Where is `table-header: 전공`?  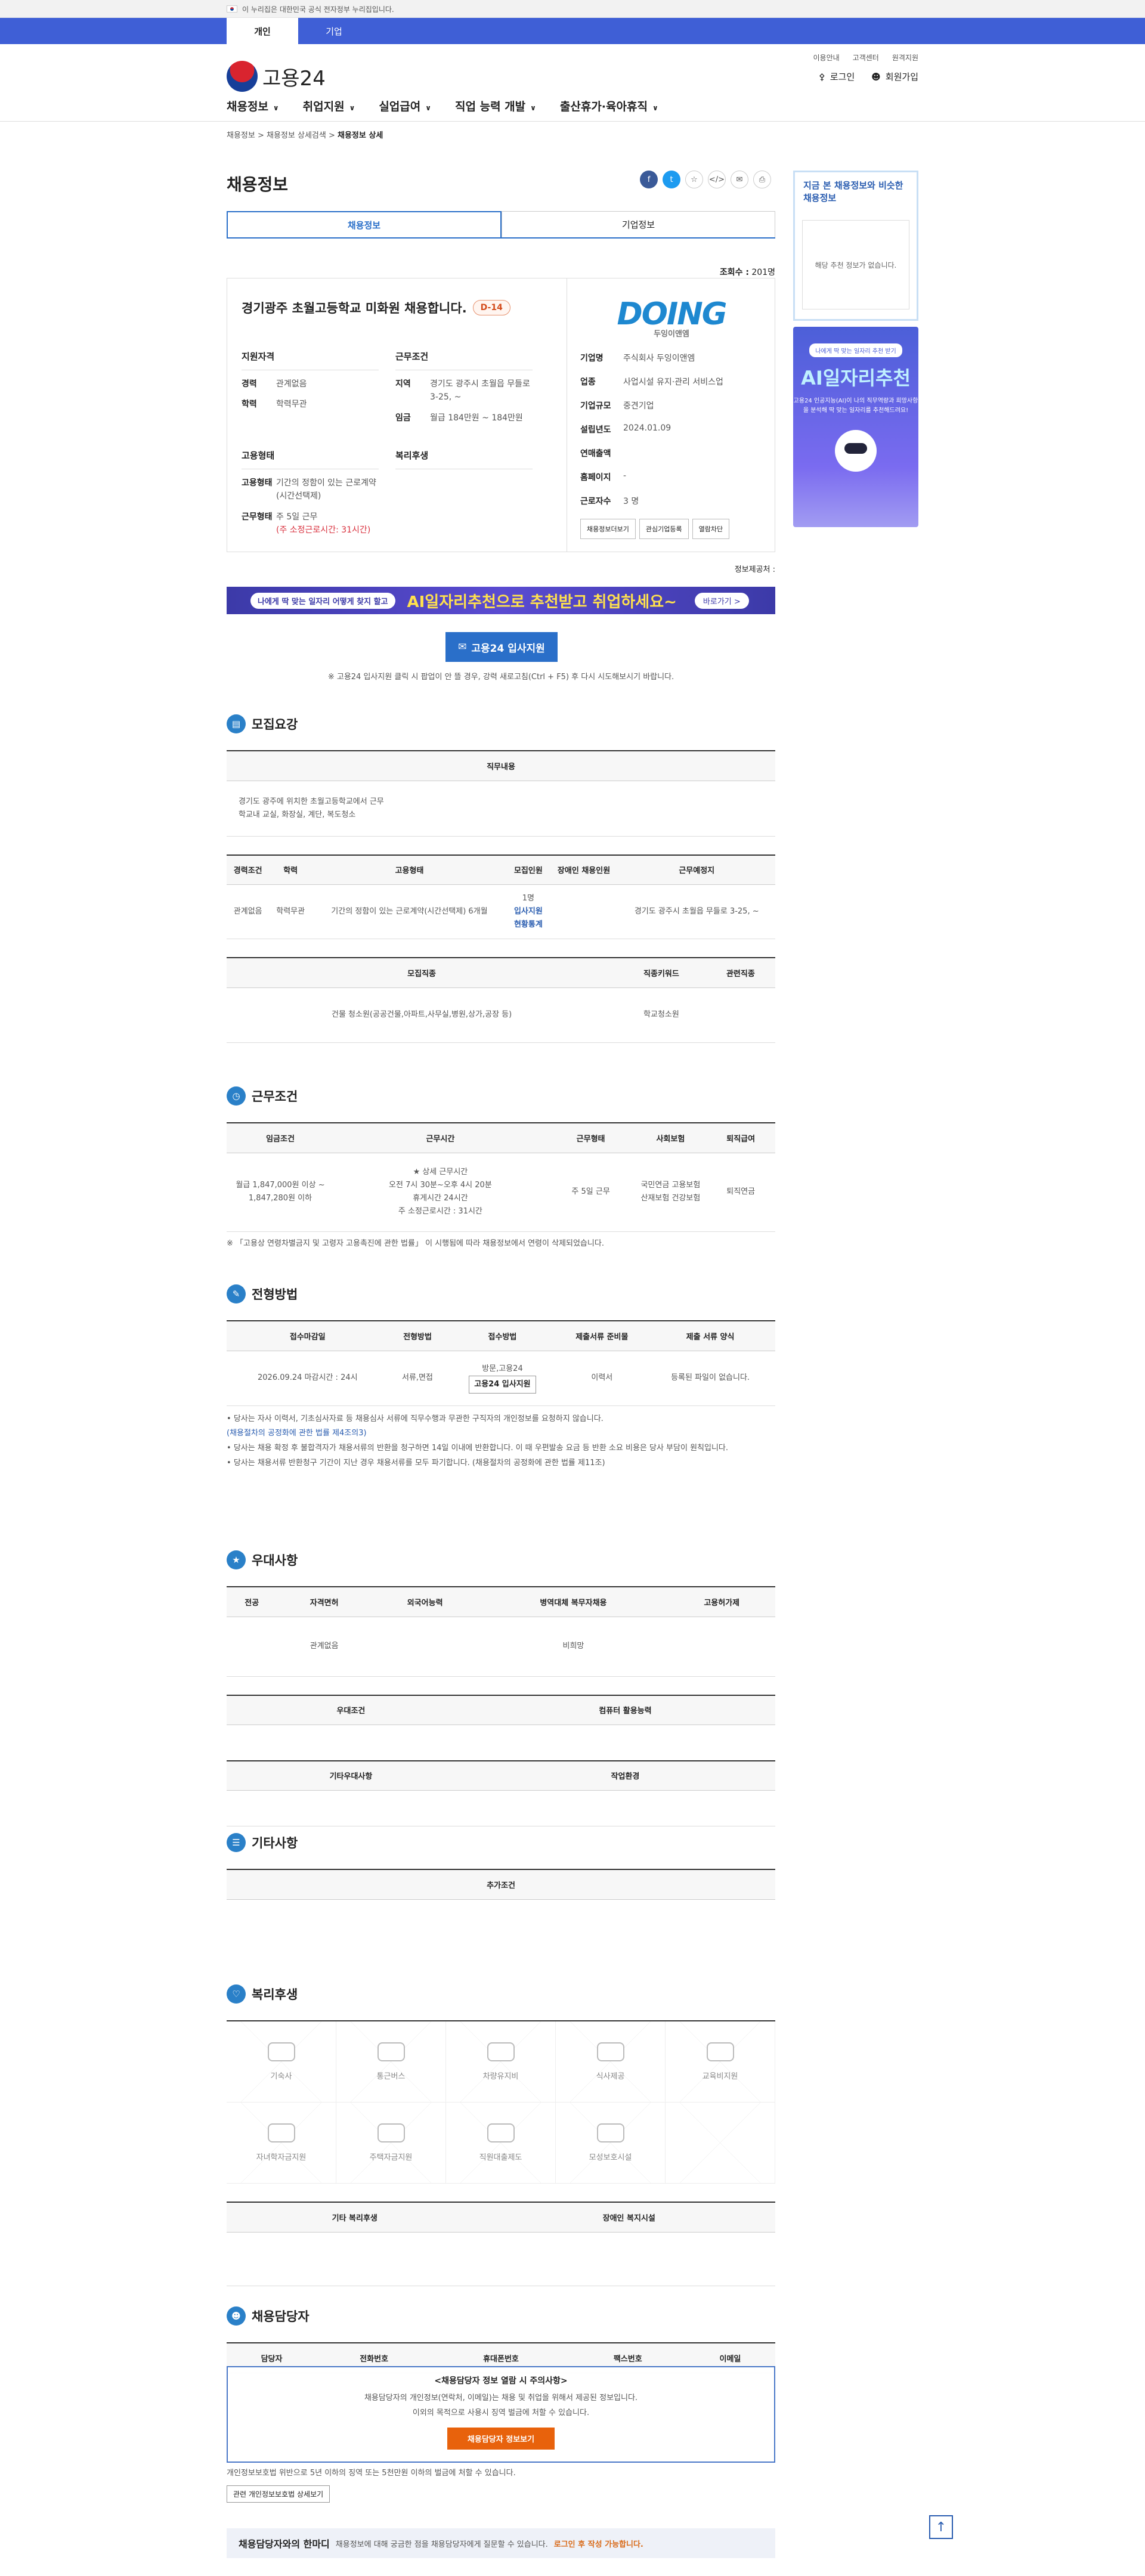
table-header: 전공 is located at coordinates (252, 1602).